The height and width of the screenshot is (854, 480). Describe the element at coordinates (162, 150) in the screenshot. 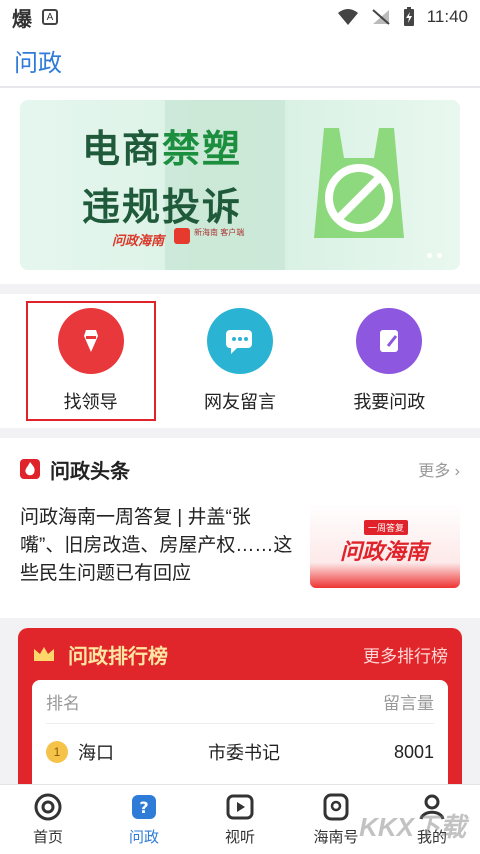

I see `banner-line1: 电商禁塑` at that location.